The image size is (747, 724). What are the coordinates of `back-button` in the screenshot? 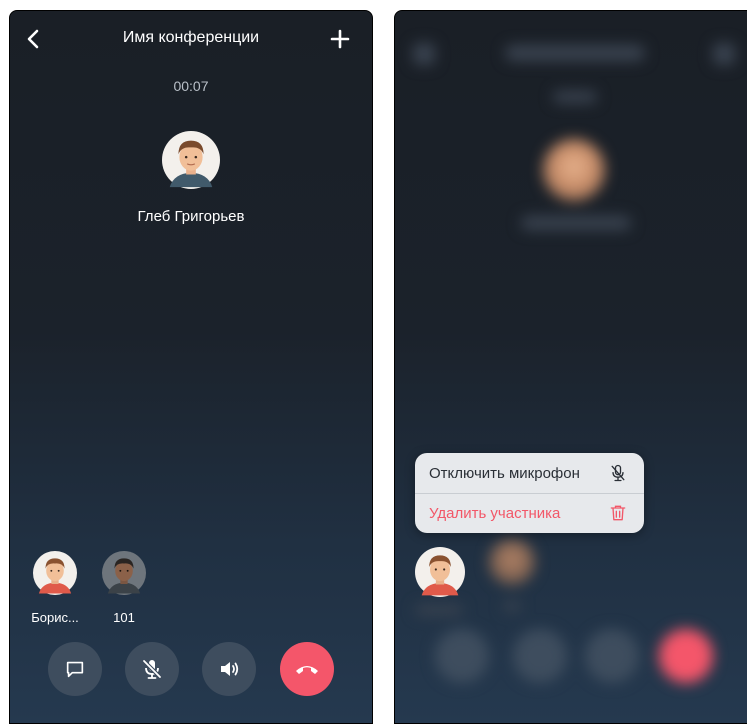 It's located at (34, 39).